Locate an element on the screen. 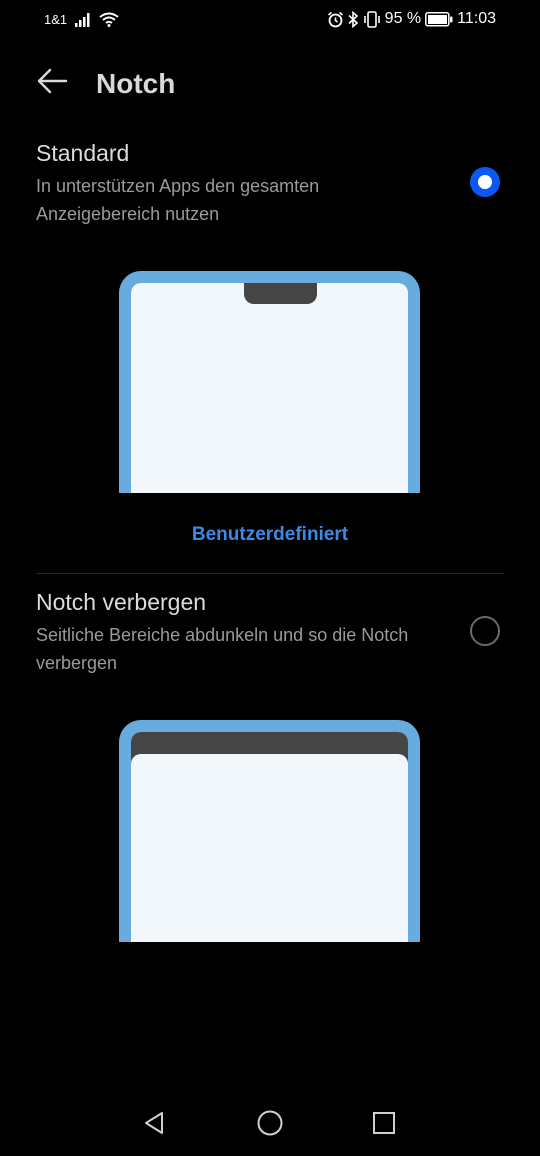 The image size is (540, 1156). option-hide-notch-title: Notch verbergen is located at coordinates (121, 602).